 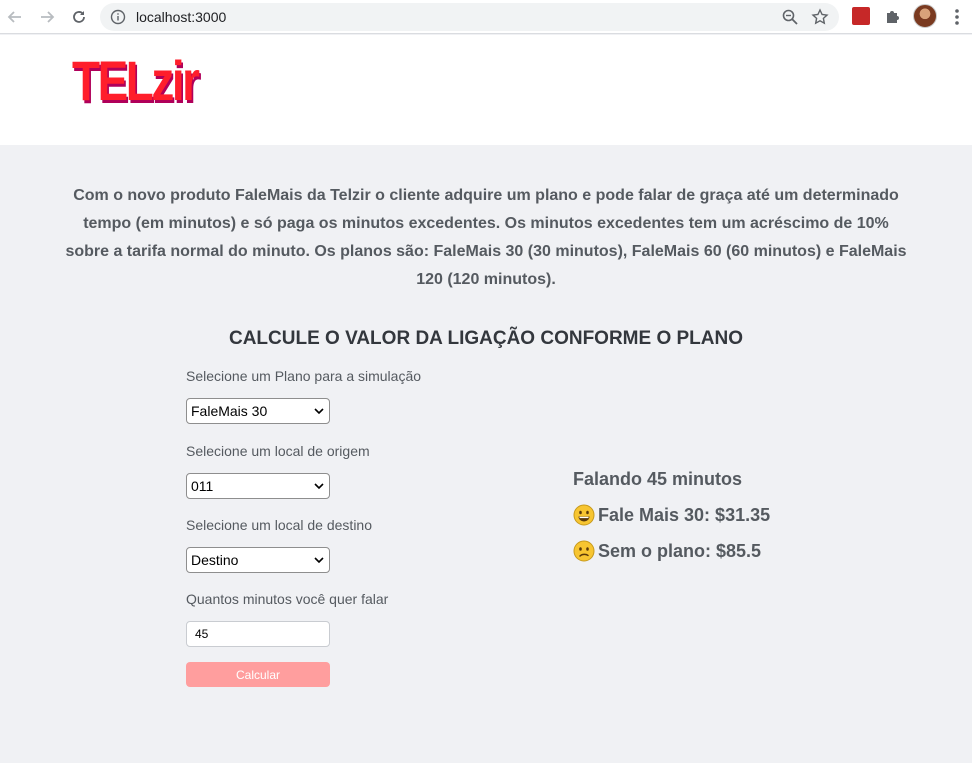 I want to click on origin-select: 011, so click(x=258, y=486).